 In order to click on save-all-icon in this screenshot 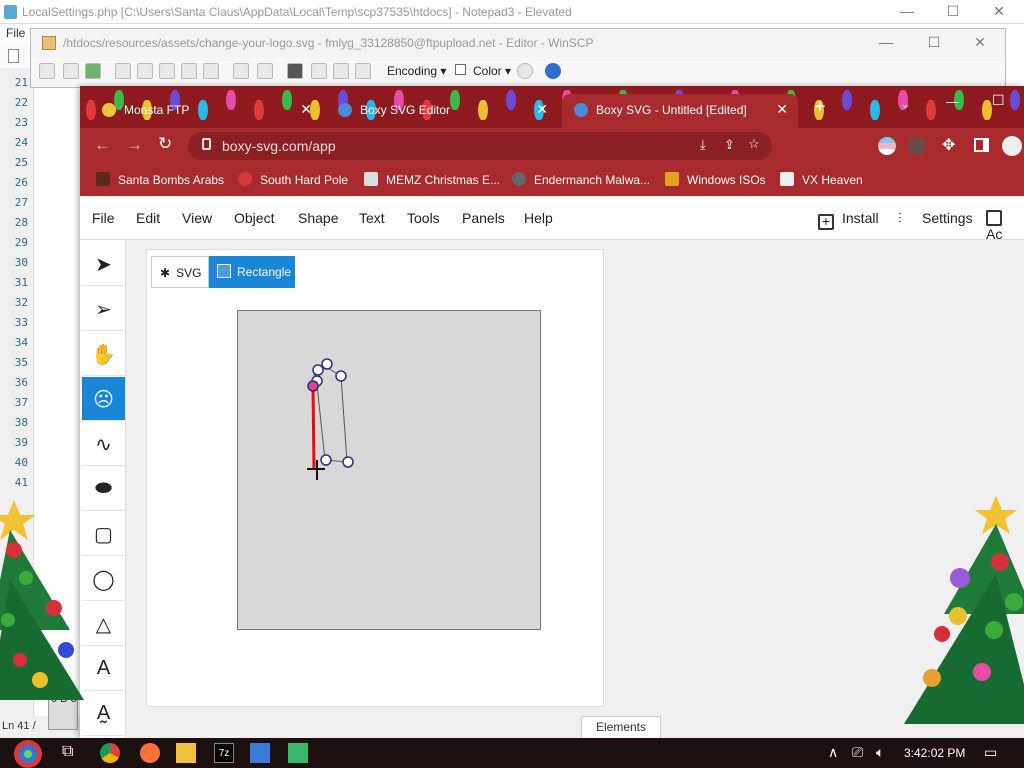, I will do `click(71, 71)`.